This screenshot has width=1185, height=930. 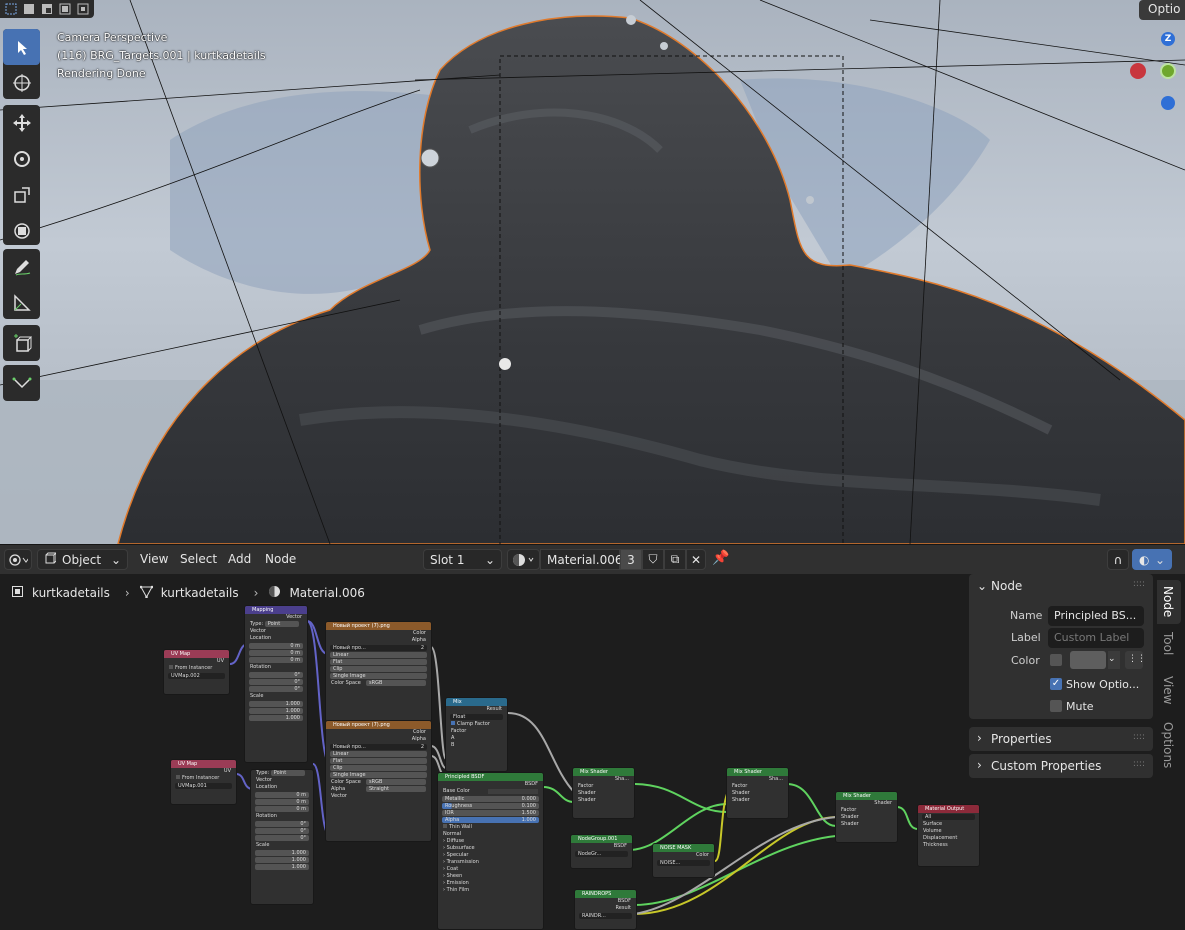 I want to click on menu-add: Add, so click(x=239, y=559).